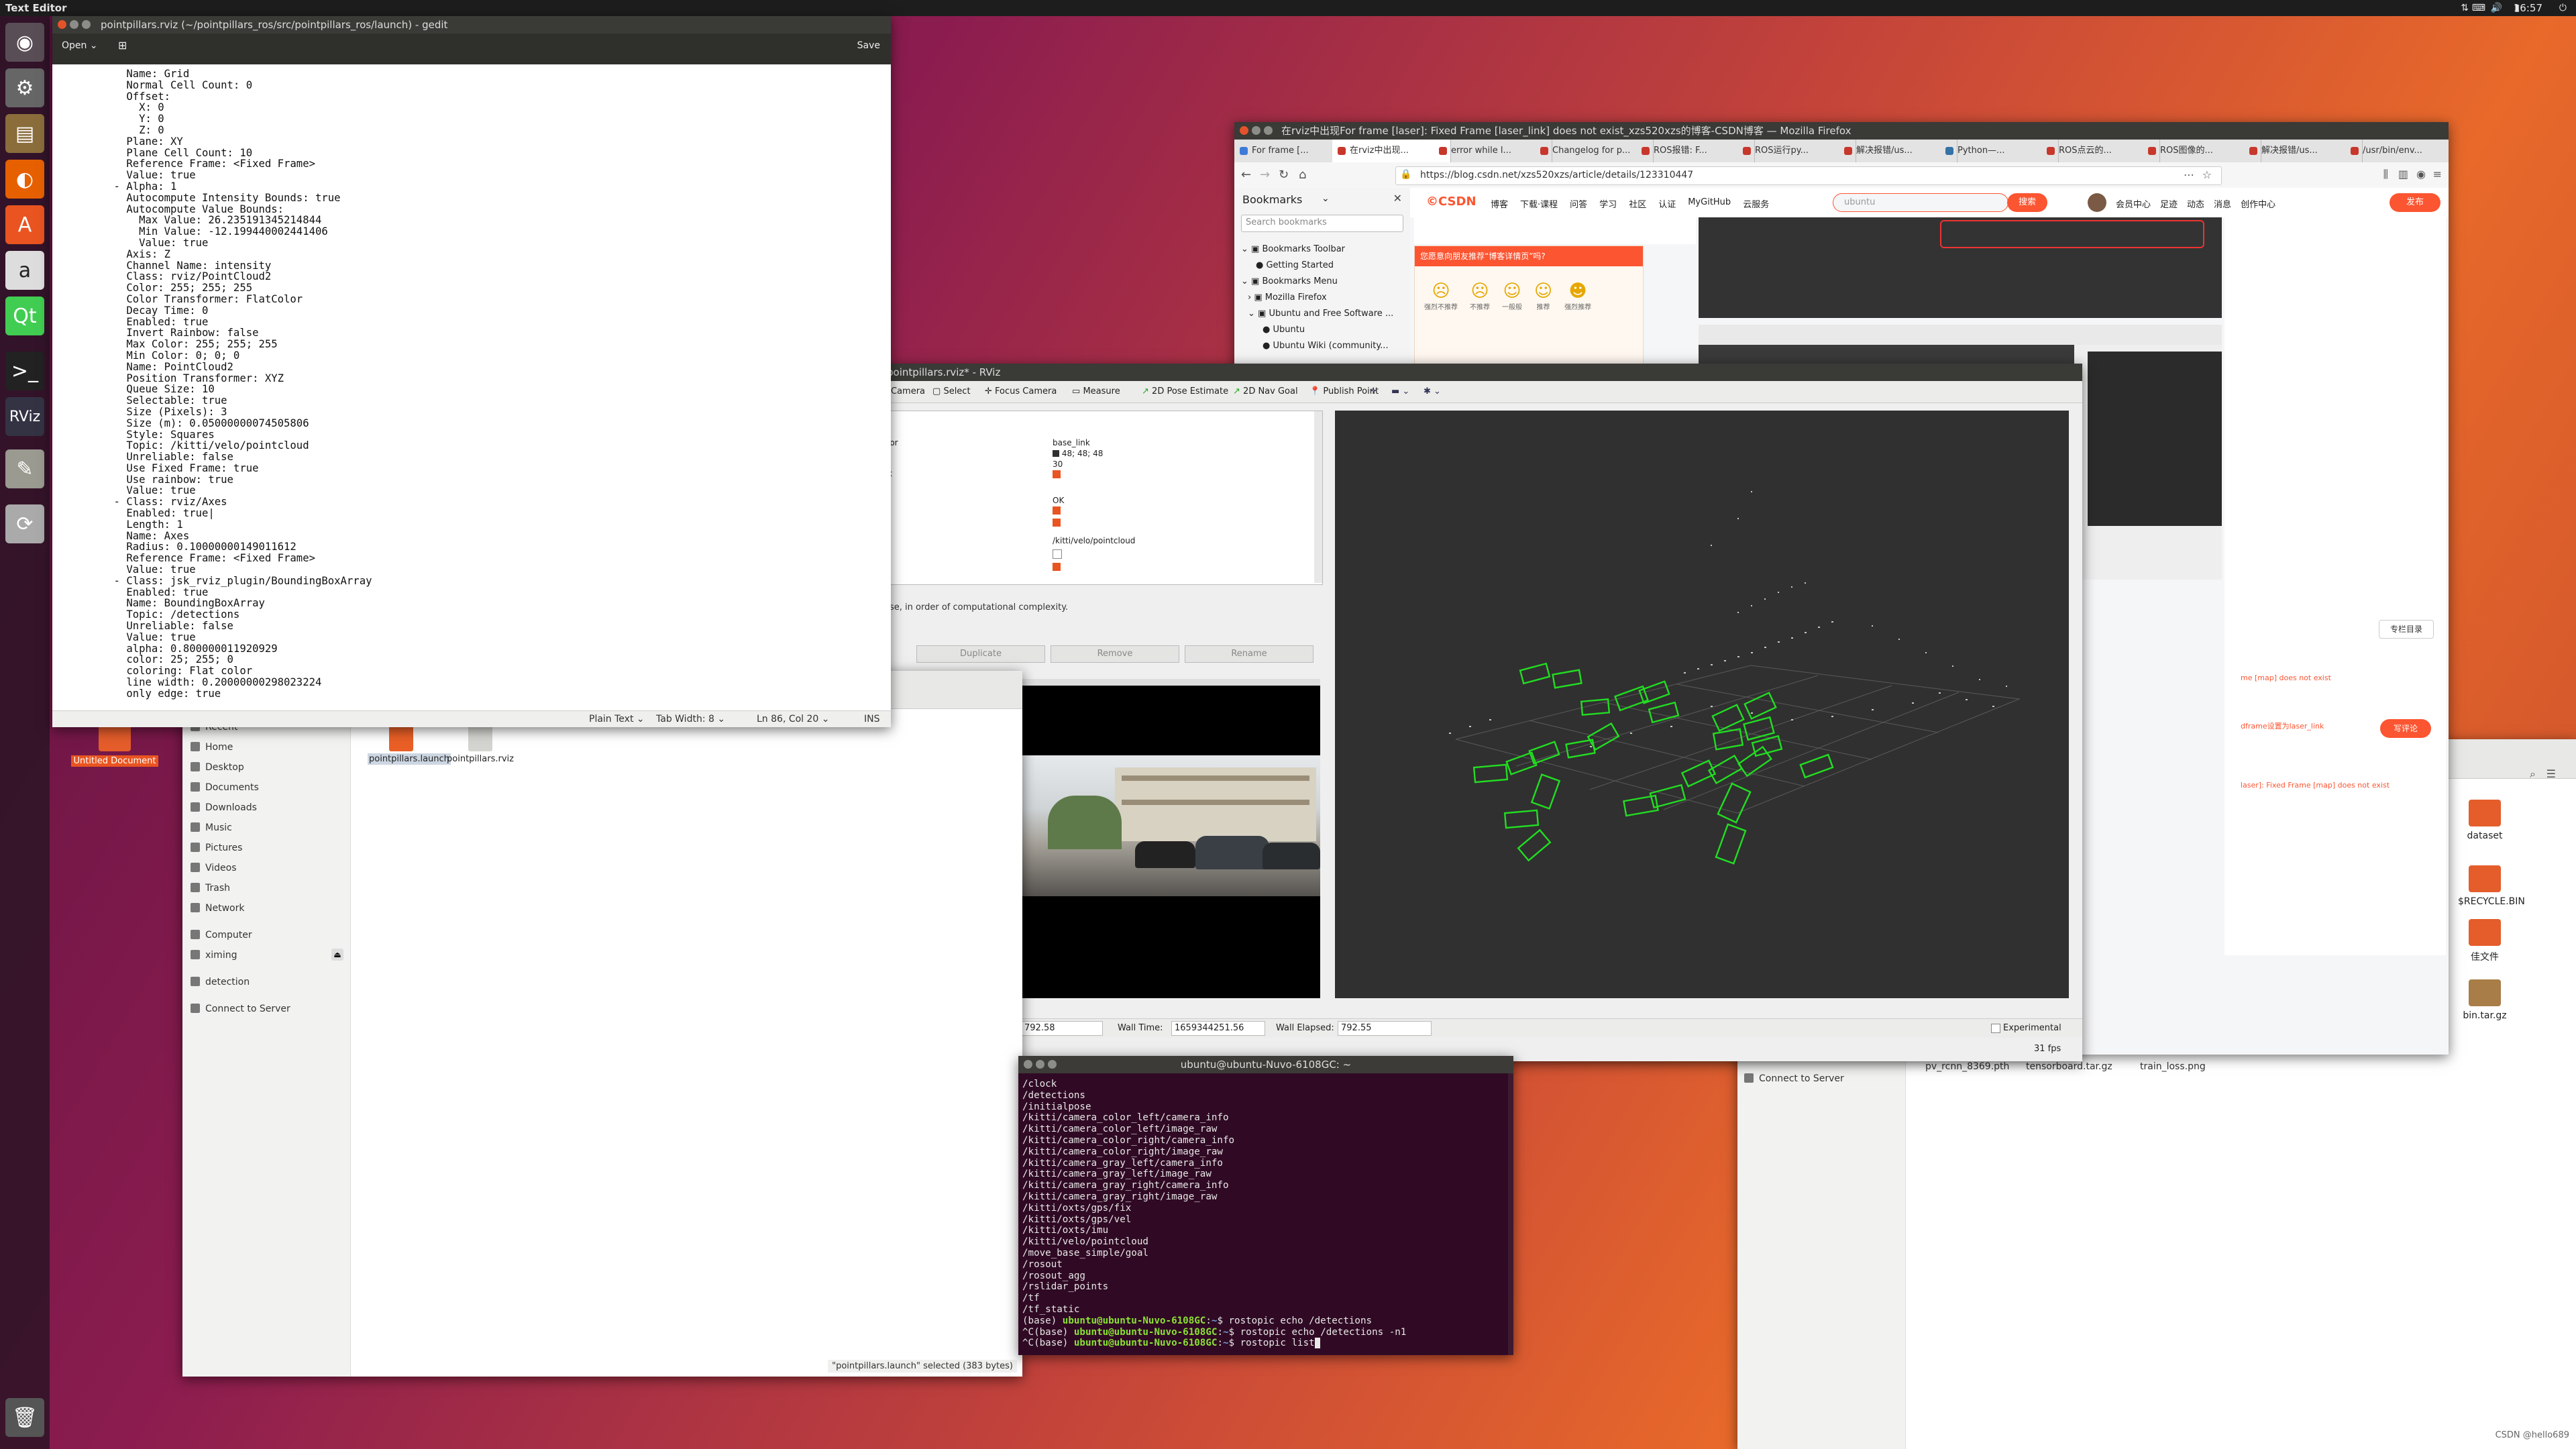  What do you see at coordinates (2207, 174) in the screenshot?
I see `bookmark-star-icon: ☆` at bounding box center [2207, 174].